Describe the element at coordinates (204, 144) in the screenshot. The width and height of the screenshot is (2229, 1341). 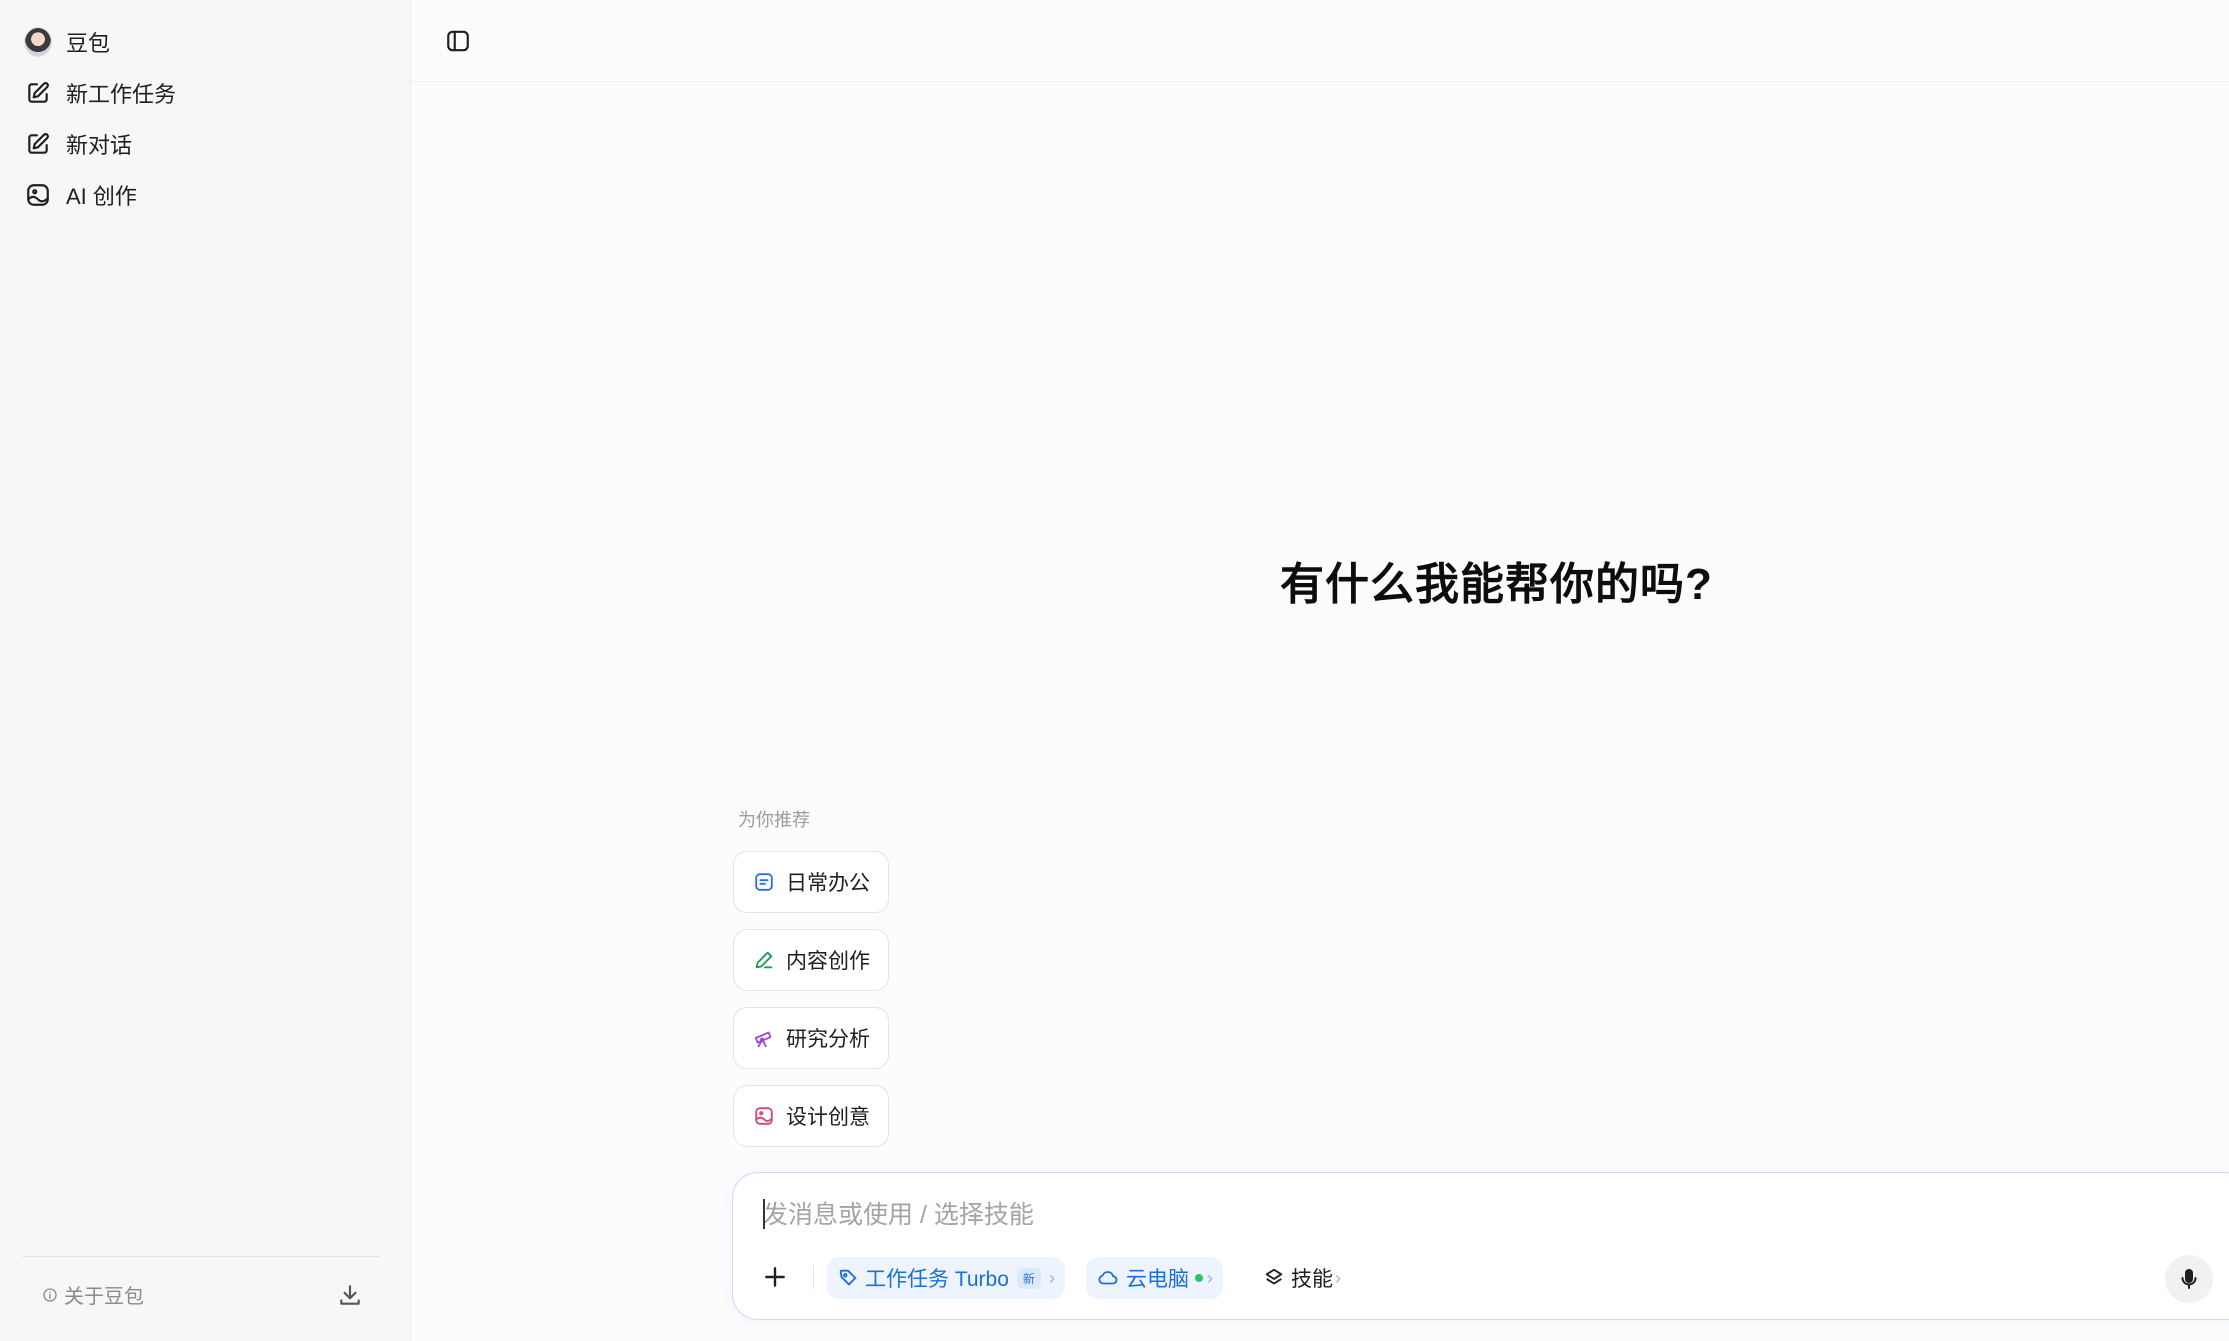
I see `sidebar-item-new-chat: 新对话` at that location.